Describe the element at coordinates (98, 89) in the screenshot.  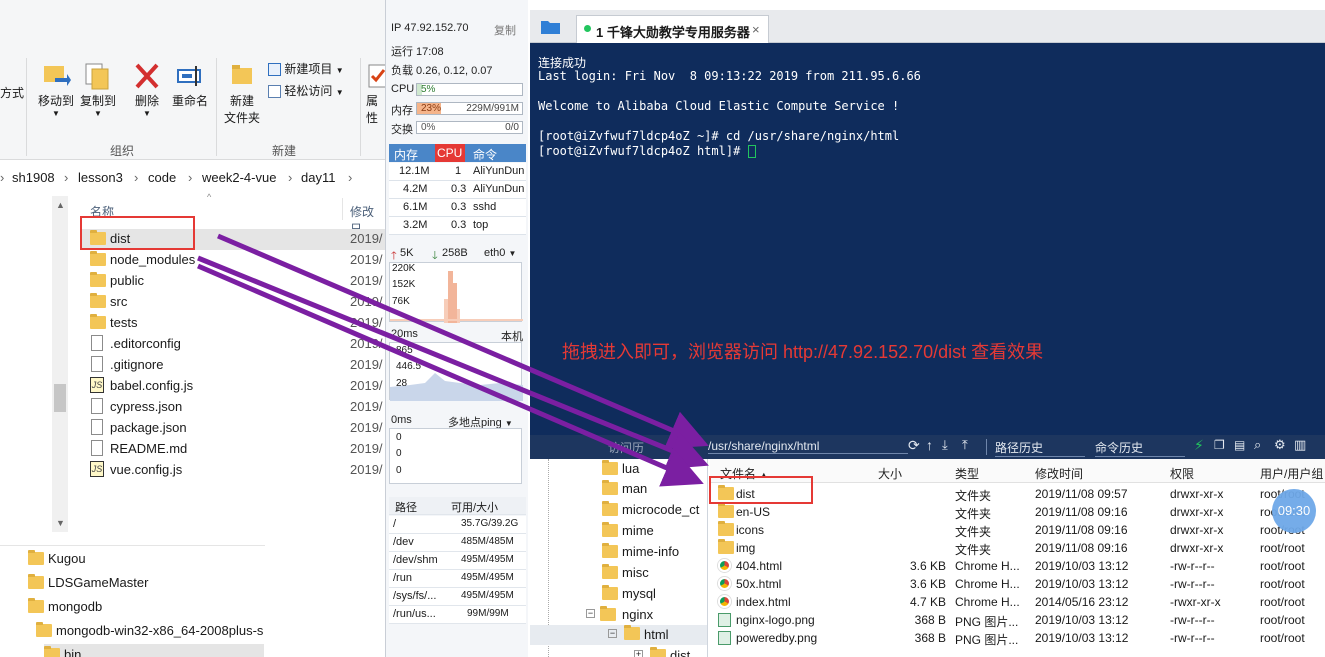
I see `copy-to-button: 复制到 ▼` at that location.